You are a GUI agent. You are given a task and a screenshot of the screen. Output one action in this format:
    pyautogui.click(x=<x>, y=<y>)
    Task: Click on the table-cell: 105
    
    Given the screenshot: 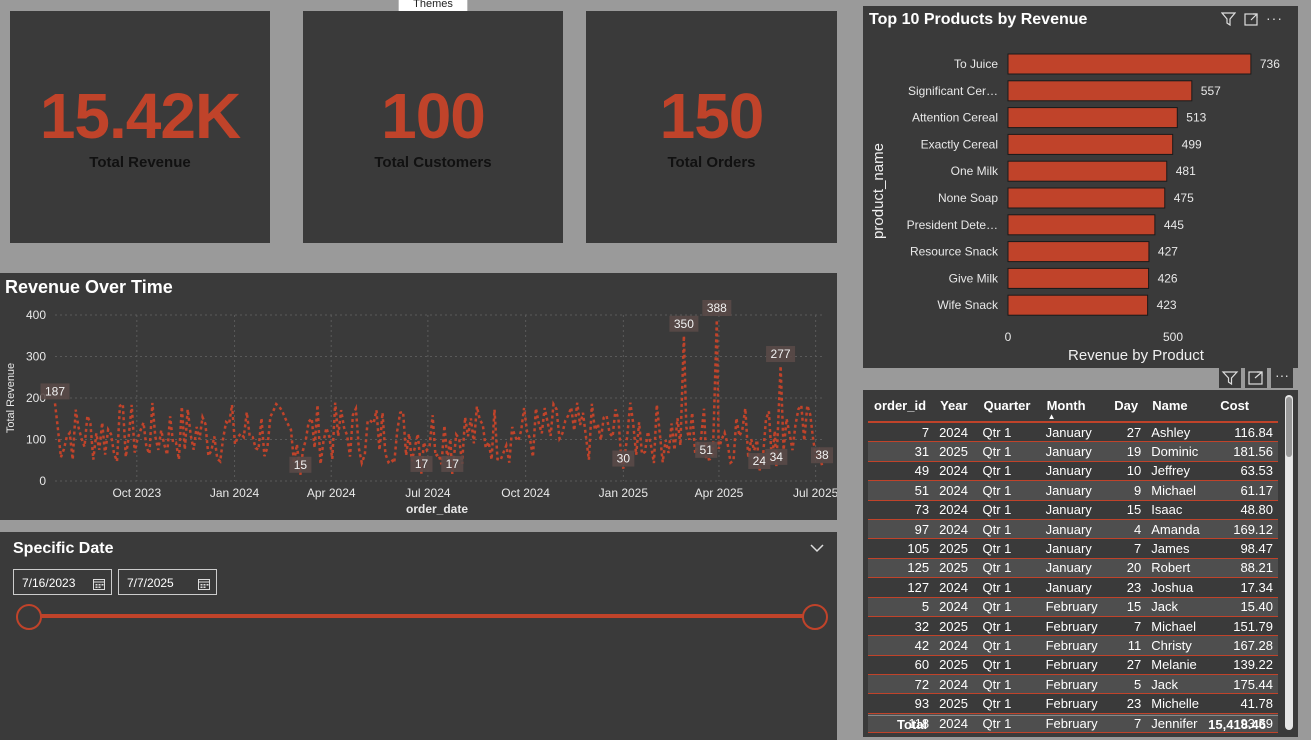 What is the action you would take?
    pyautogui.click(x=901, y=548)
    